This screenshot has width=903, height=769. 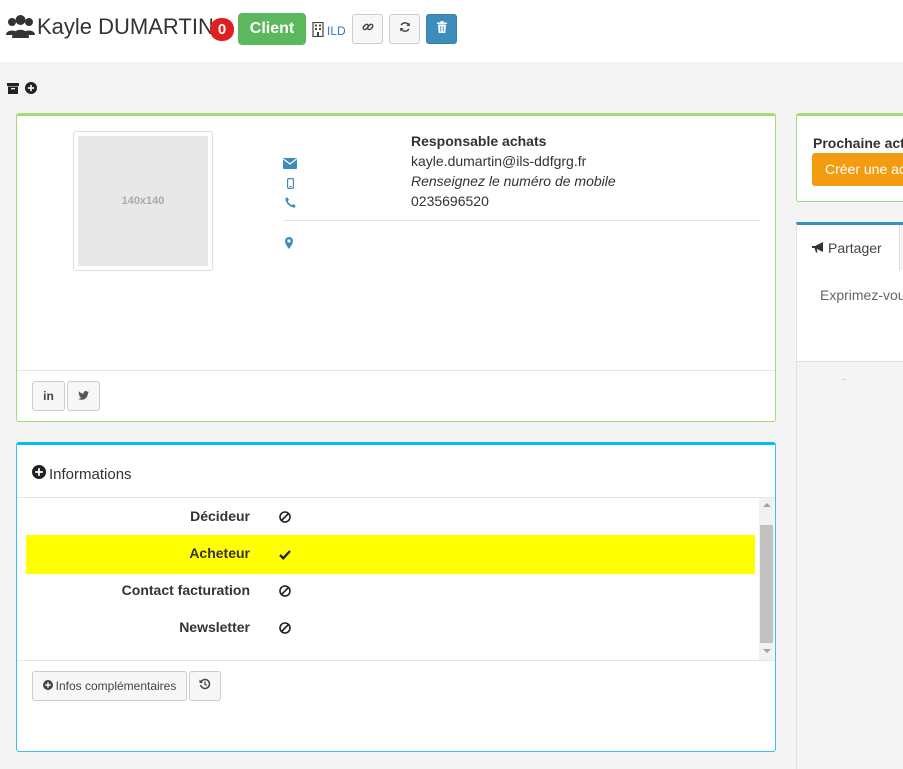 I want to click on mobile-icon, so click(x=291, y=185).